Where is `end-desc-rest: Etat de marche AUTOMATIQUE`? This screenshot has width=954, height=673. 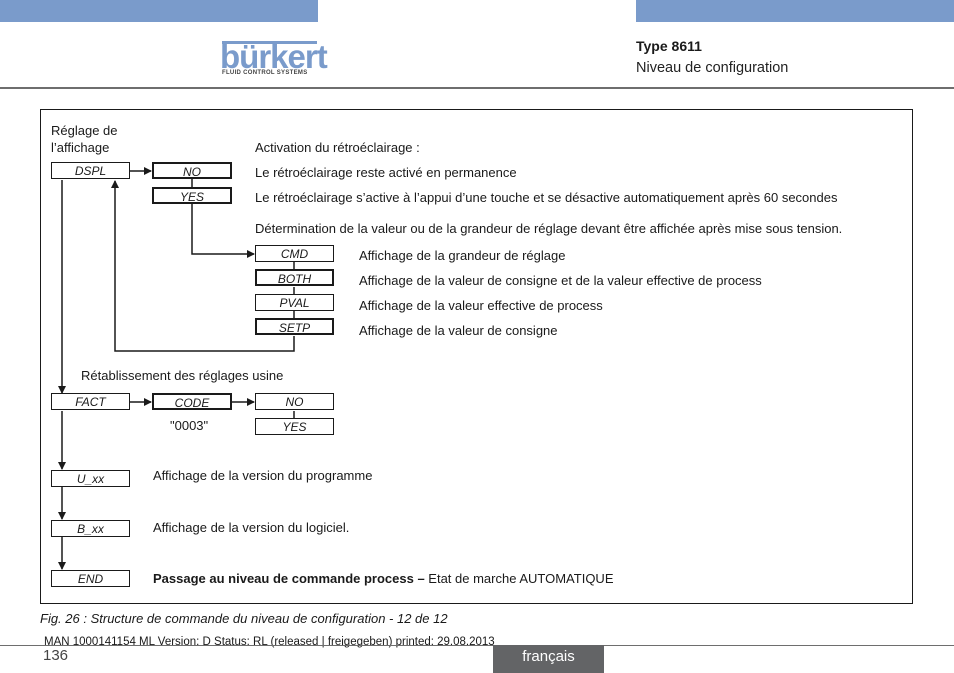 end-desc-rest: Etat de marche AUTOMATIQUE is located at coordinates (519, 578).